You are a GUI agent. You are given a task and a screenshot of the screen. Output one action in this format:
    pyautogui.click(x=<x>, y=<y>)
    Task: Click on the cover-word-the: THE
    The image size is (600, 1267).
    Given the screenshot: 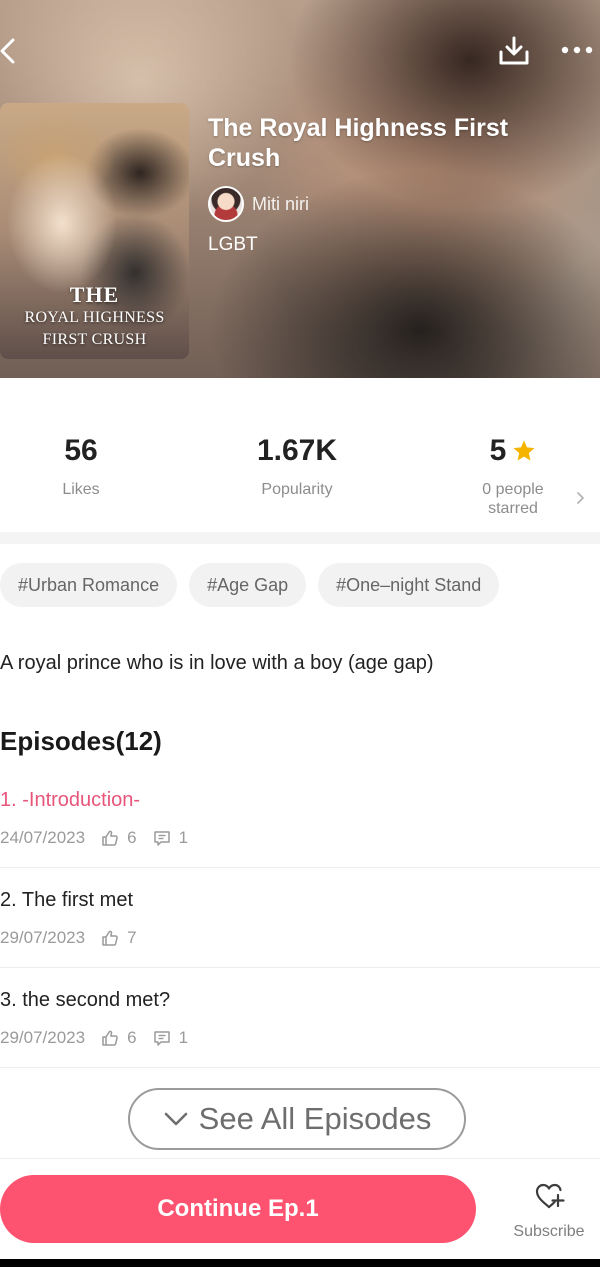 What is the action you would take?
    pyautogui.click(x=94, y=294)
    